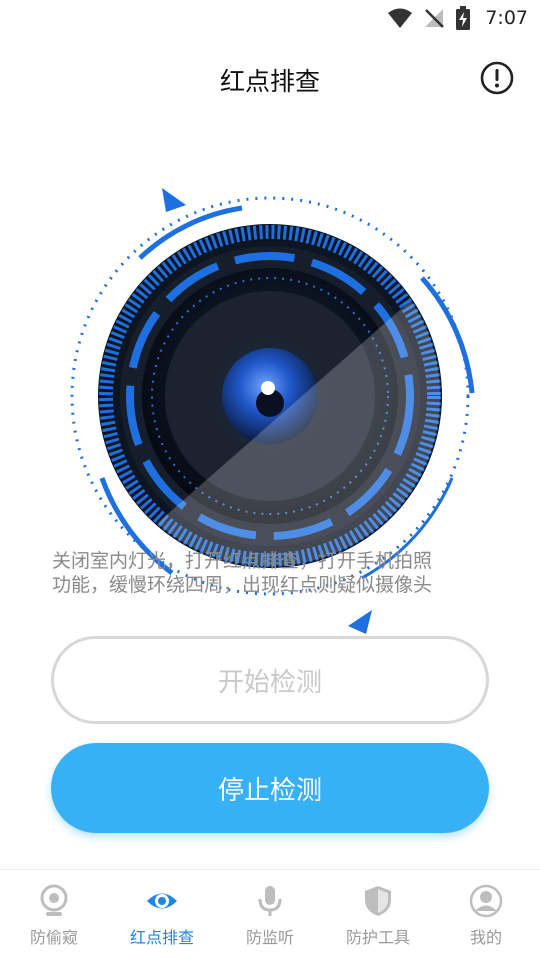  I want to click on status-time: 7:07, so click(506, 18).